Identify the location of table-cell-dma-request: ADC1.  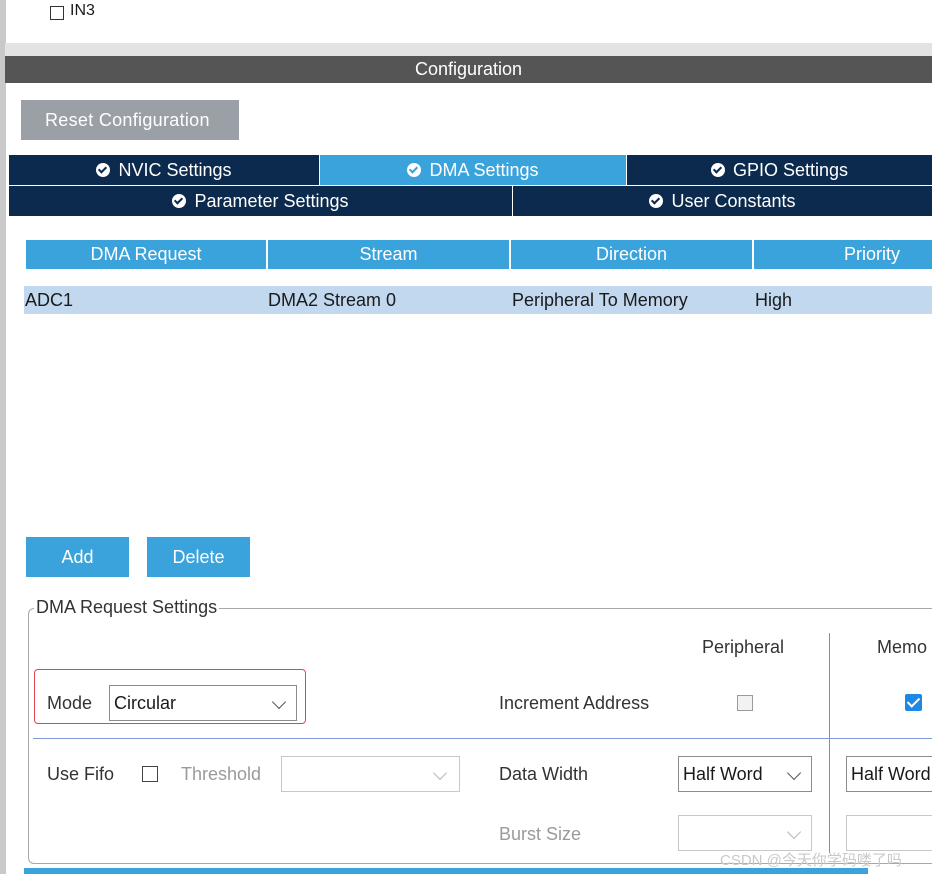
(145, 300).